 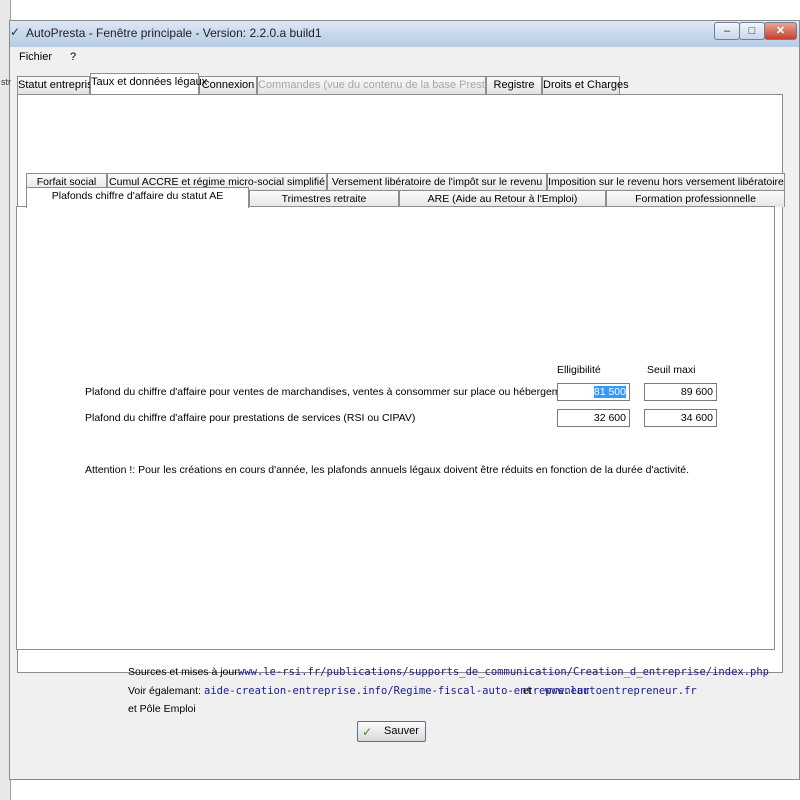 What do you see at coordinates (502, 198) in the screenshot?
I see `inner-tab-are: ARE (Aide au Retour à l'Emploi)` at bounding box center [502, 198].